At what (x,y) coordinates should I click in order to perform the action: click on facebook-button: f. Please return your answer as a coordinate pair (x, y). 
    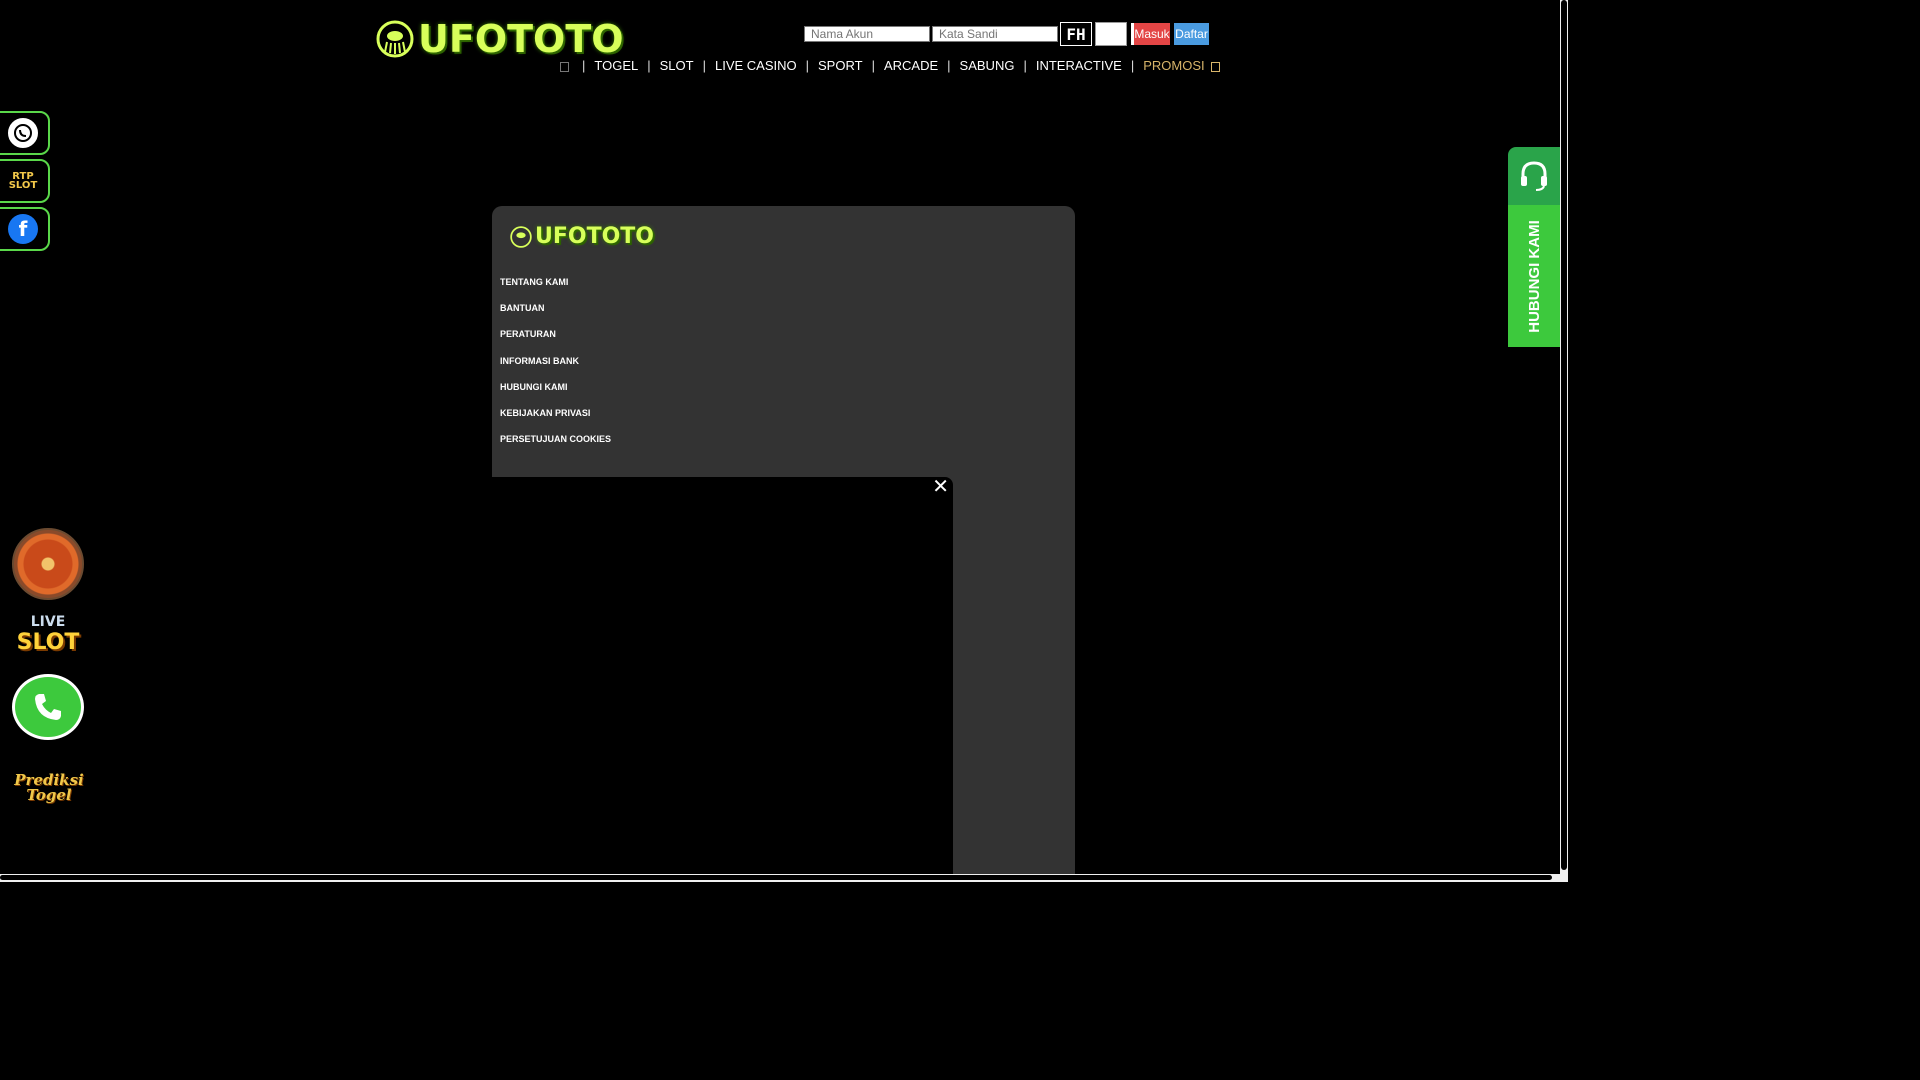
    Looking at the image, I should click on (25, 229).